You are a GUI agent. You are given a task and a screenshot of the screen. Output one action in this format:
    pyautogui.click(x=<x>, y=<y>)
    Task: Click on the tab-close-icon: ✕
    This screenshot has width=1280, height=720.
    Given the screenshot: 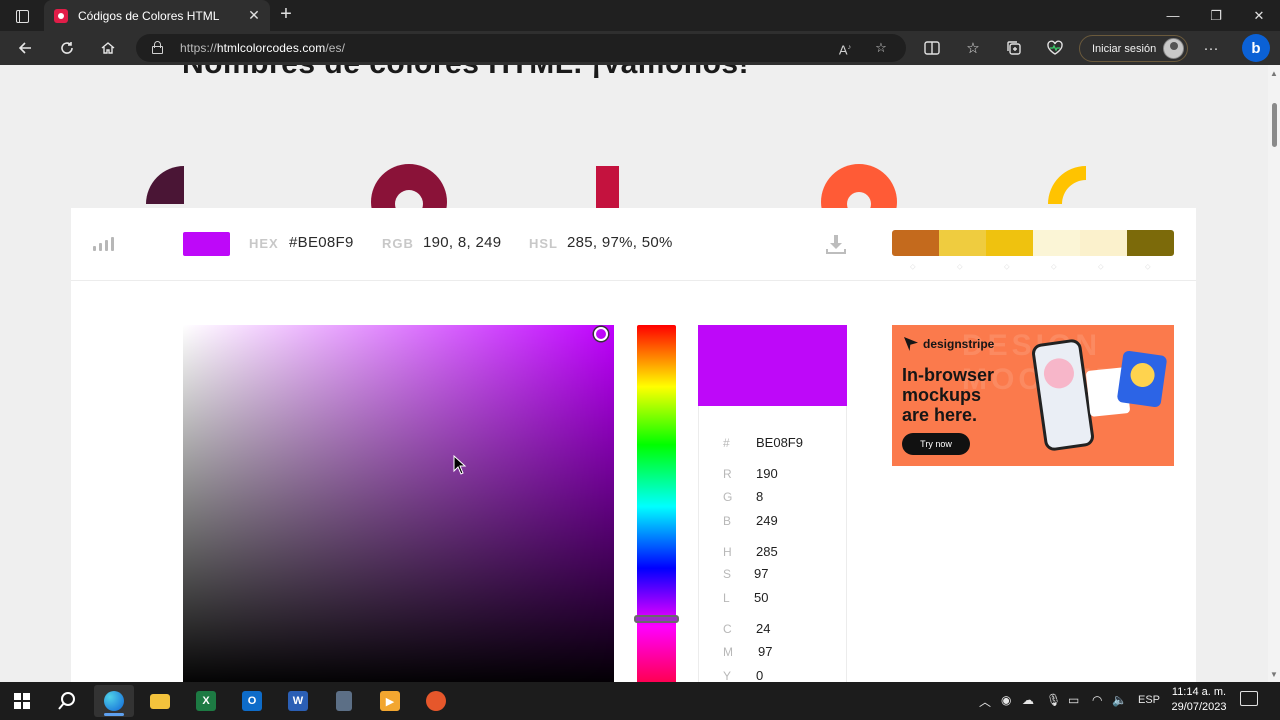 What is the action you would take?
    pyautogui.click(x=254, y=15)
    